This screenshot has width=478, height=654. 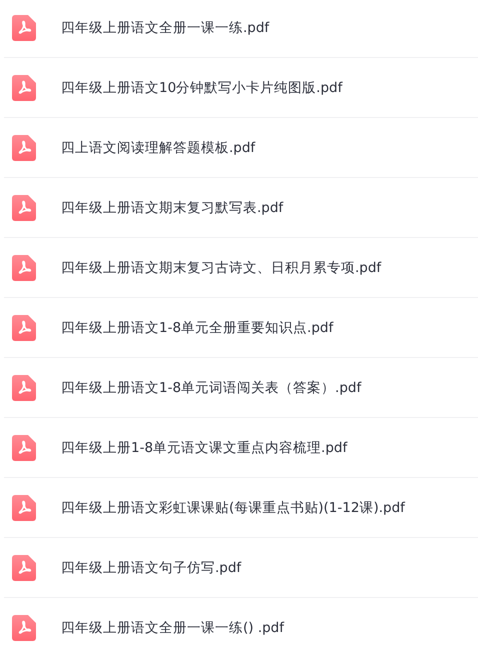 I want to click on file-item: 四年级上册语文1-8单元词语闯关表（答案）.pdf, so click(x=241, y=388).